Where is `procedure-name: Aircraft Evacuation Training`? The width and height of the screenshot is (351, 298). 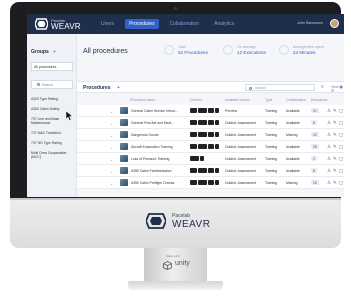
procedure-name: Aircraft Evacuation Training is located at coordinates (152, 147).